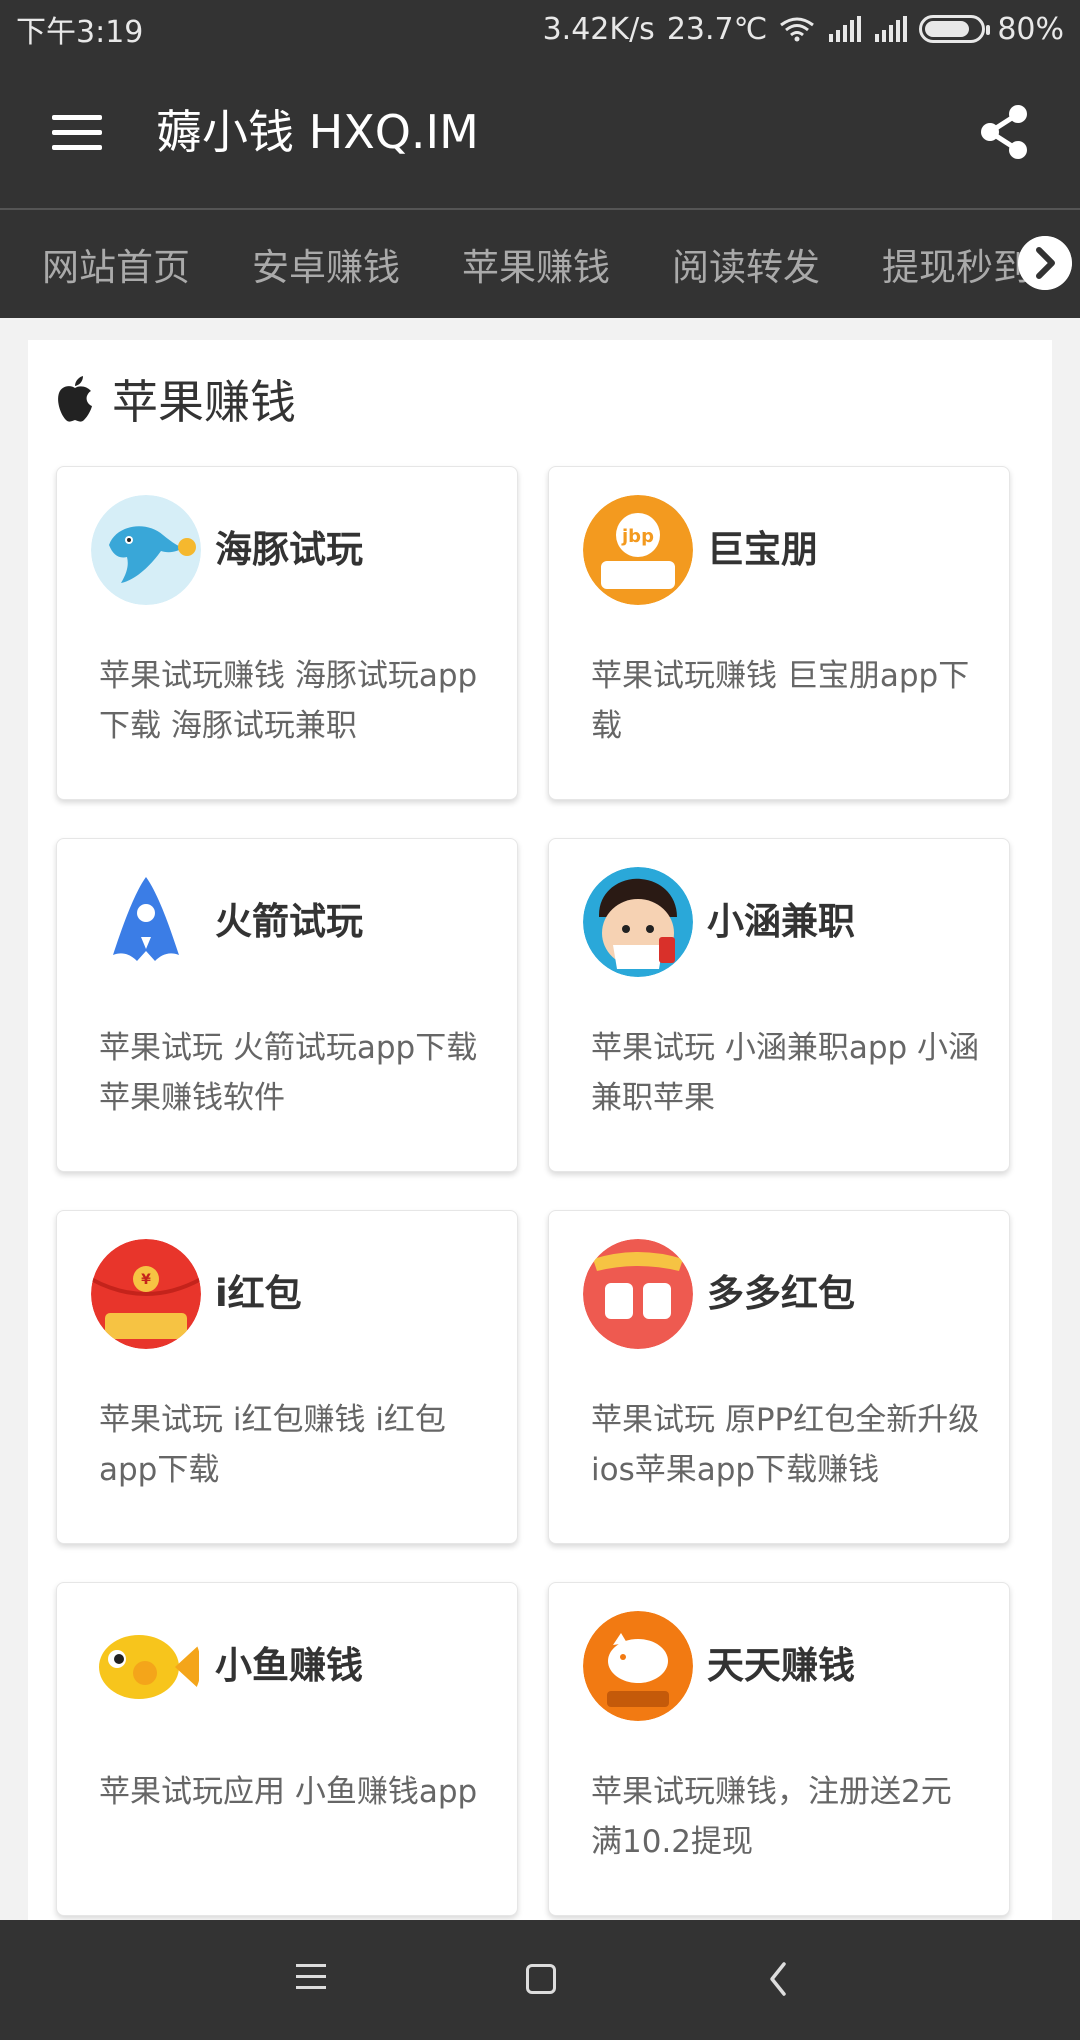 Image resolution: width=1080 pixels, height=2040 pixels. I want to click on nav-tabs: 网站首页 安卓赚钱 苹果赚钱 阅读转发 提现秒到, so click(525, 264).